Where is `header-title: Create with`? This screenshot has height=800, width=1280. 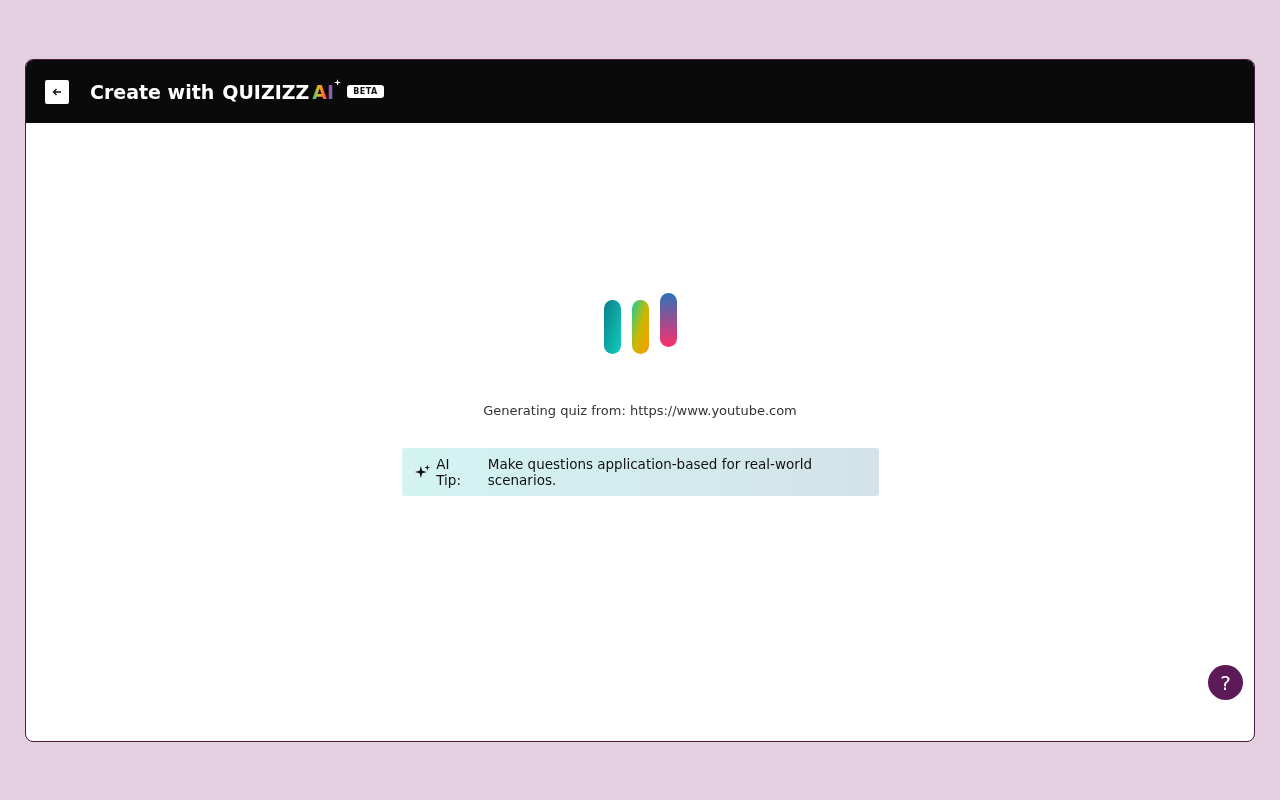
header-title: Create with is located at coordinates (152, 91).